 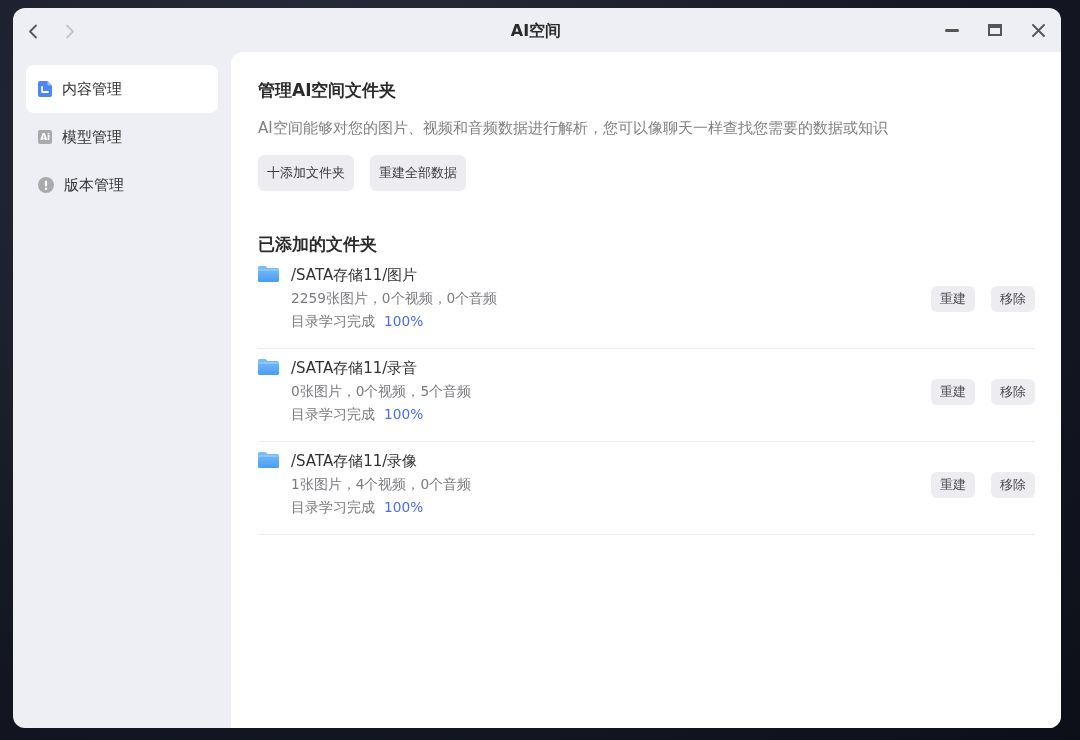 I want to click on folder-stats: 1张图片，4个视频，0个音频, so click(x=382, y=484).